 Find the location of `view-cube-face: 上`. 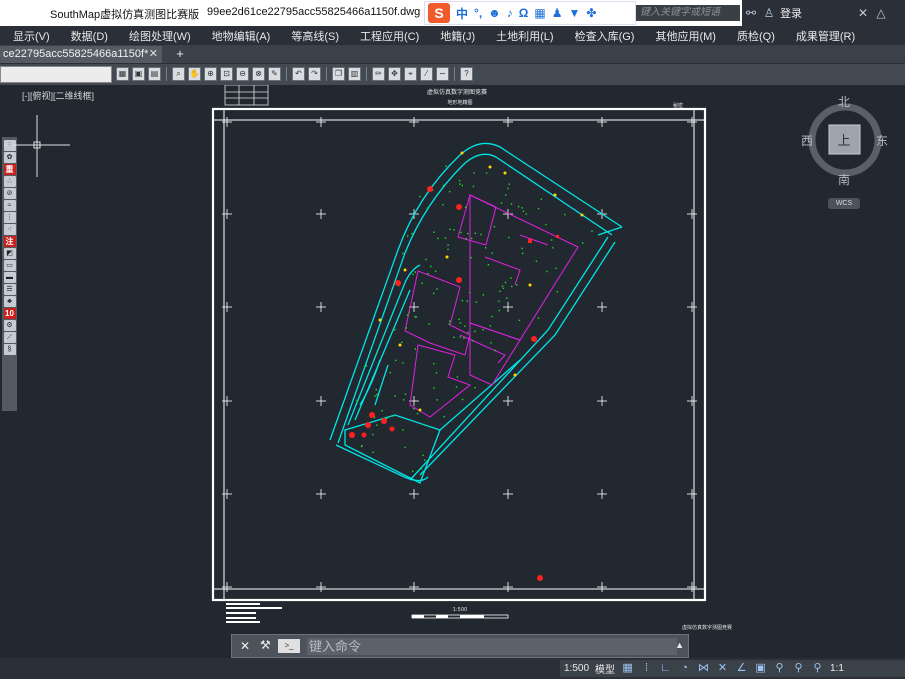

view-cube-face: 上 is located at coordinates (843, 141).